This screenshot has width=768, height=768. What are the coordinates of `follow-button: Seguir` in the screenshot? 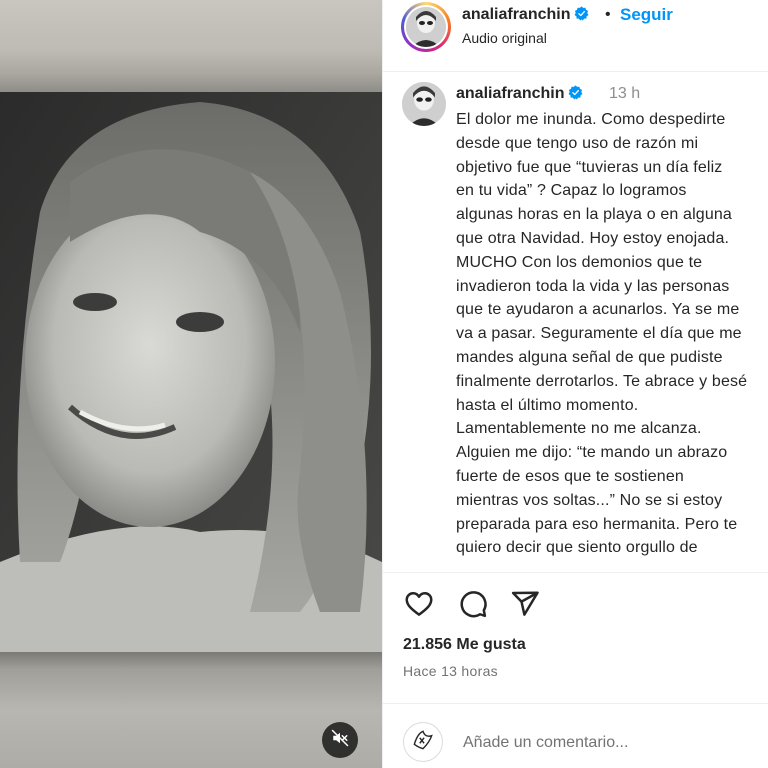 It's located at (646, 15).